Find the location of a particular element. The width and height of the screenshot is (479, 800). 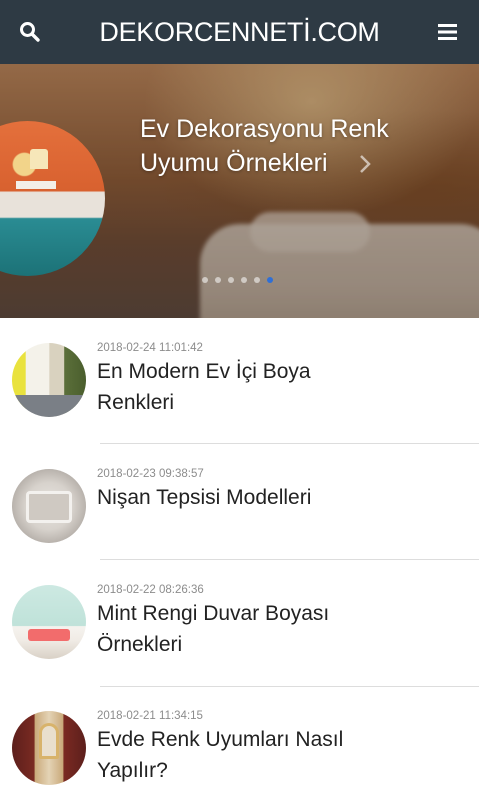

search-icon is located at coordinates (30, 32).